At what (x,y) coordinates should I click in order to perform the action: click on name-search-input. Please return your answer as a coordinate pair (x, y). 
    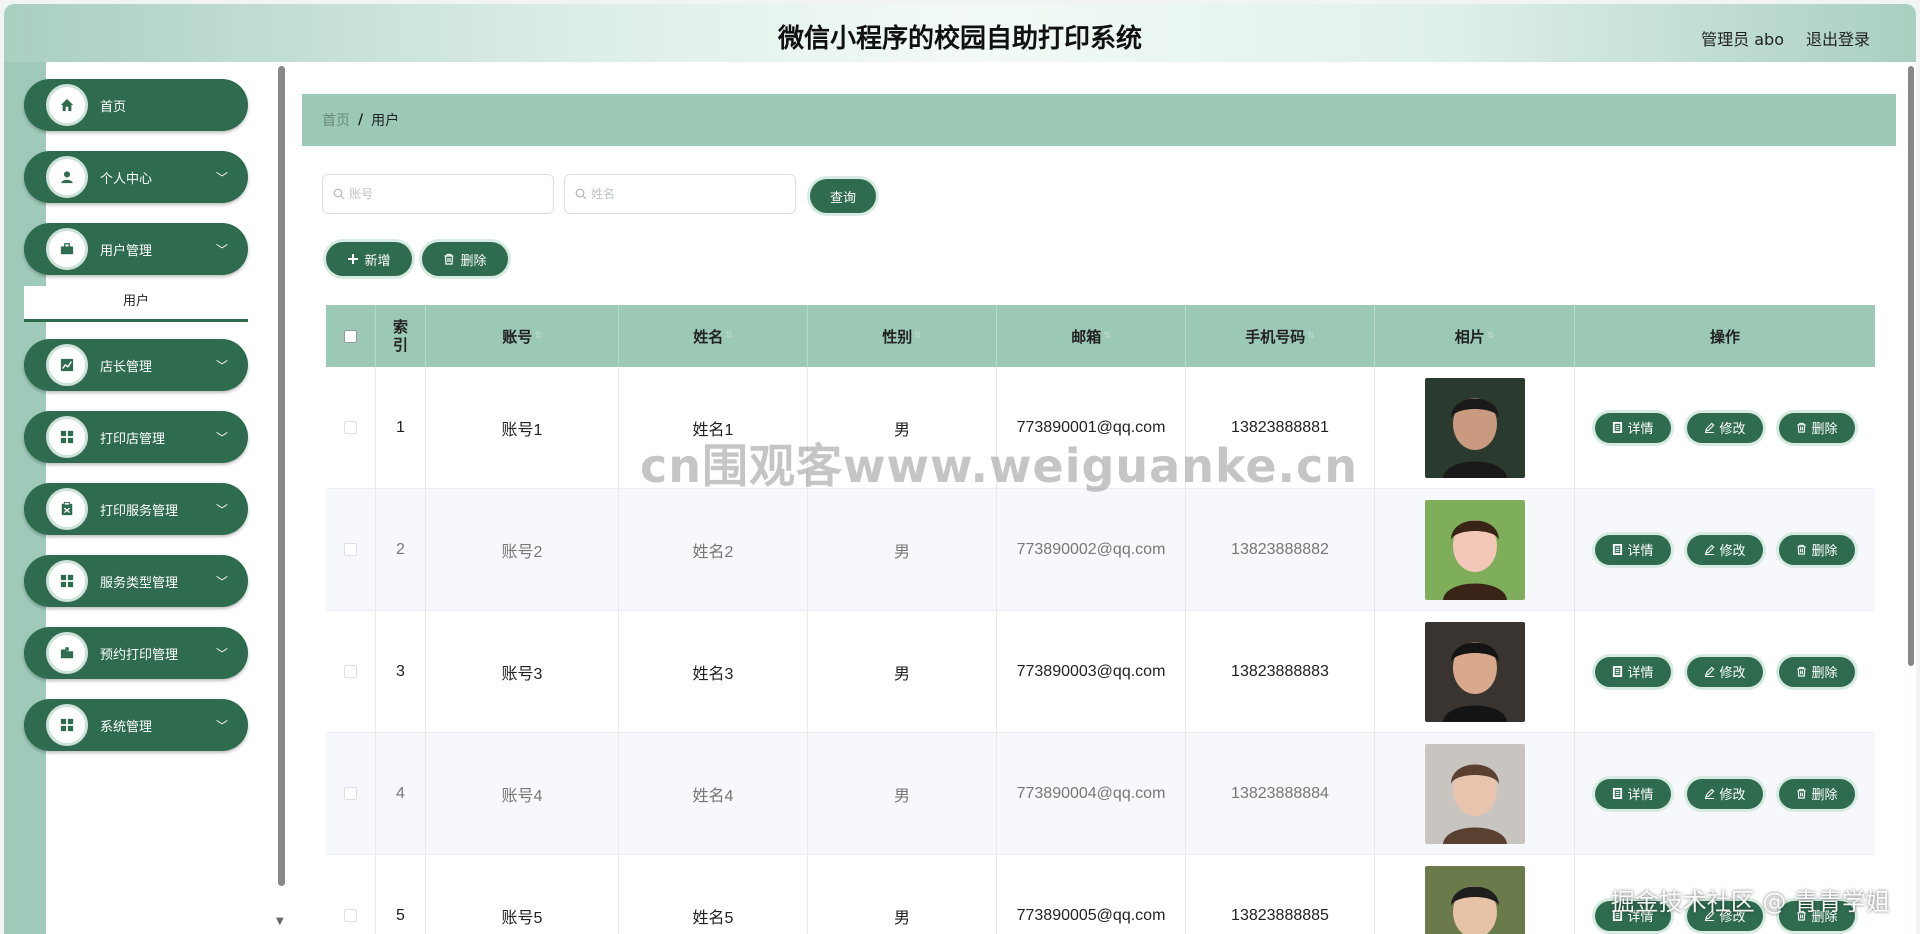
    Looking at the image, I should click on (681, 194).